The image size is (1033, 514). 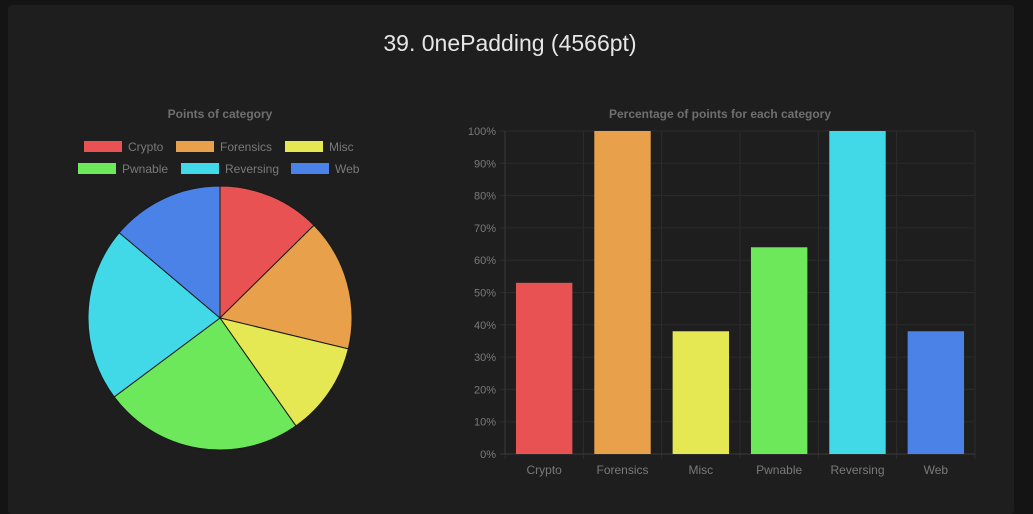 What do you see at coordinates (246, 147) in the screenshot?
I see `legend-label-forensics: Forensics` at bounding box center [246, 147].